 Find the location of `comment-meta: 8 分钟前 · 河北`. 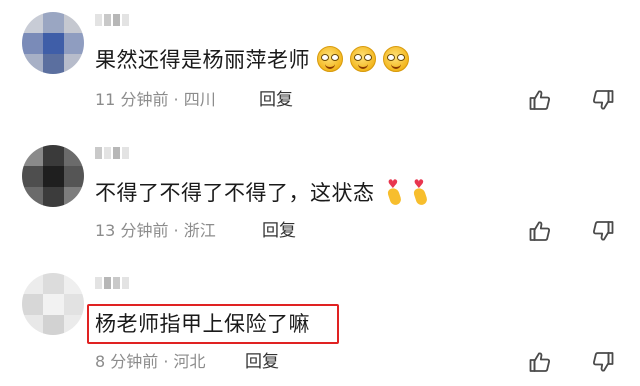

comment-meta: 8 分钟前 · 河北 is located at coordinates (150, 361).